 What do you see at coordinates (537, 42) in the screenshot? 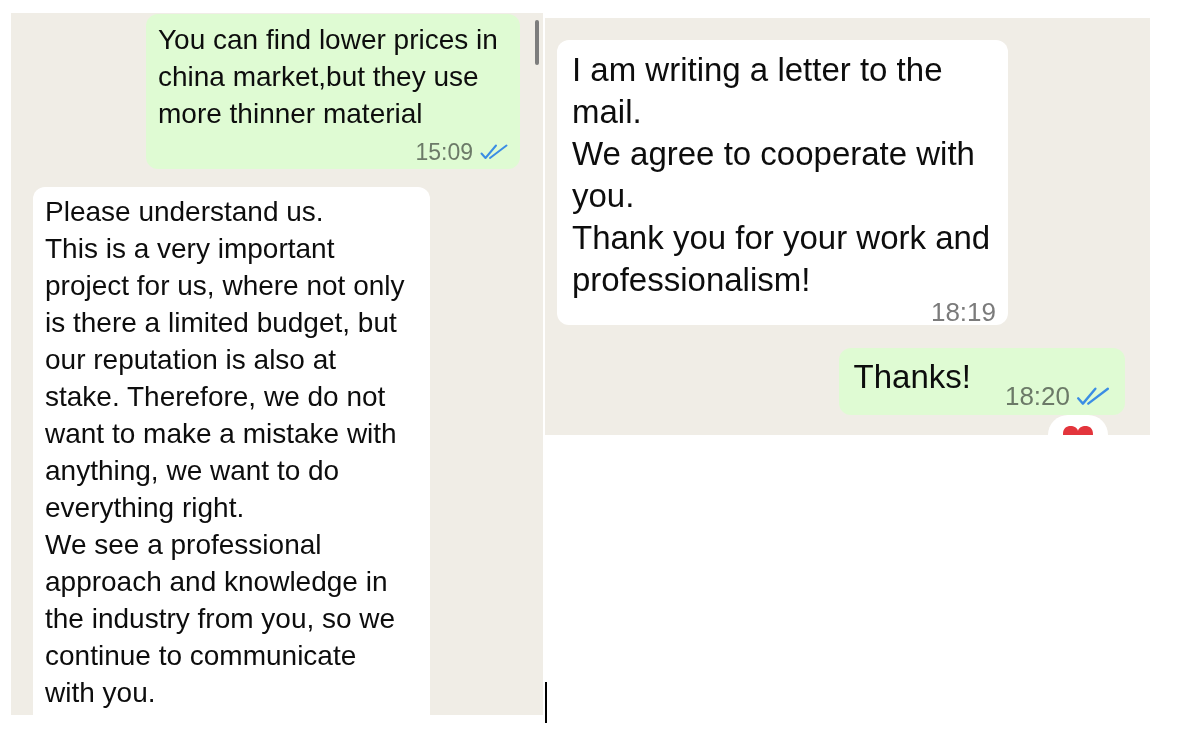
I see `scroll-indicator` at bounding box center [537, 42].